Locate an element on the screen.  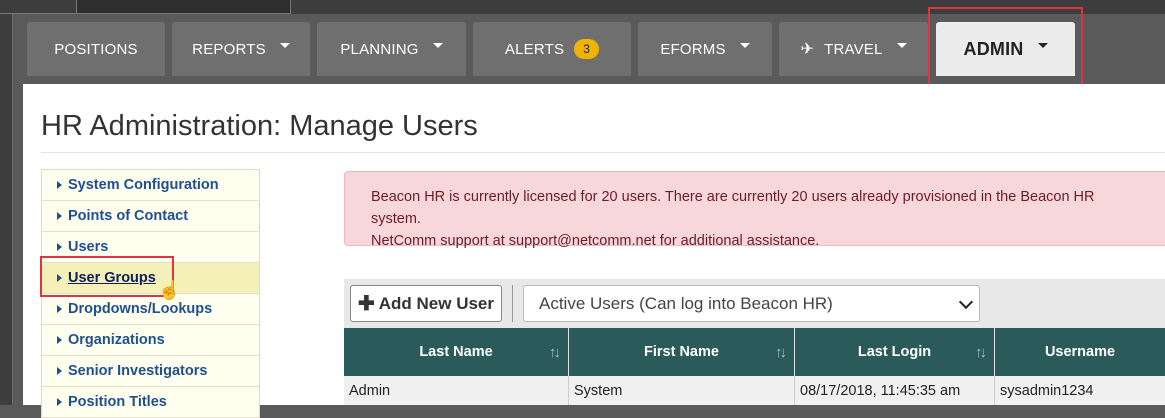
column-header-last-login: Last Login ↑↓ is located at coordinates (895, 352).